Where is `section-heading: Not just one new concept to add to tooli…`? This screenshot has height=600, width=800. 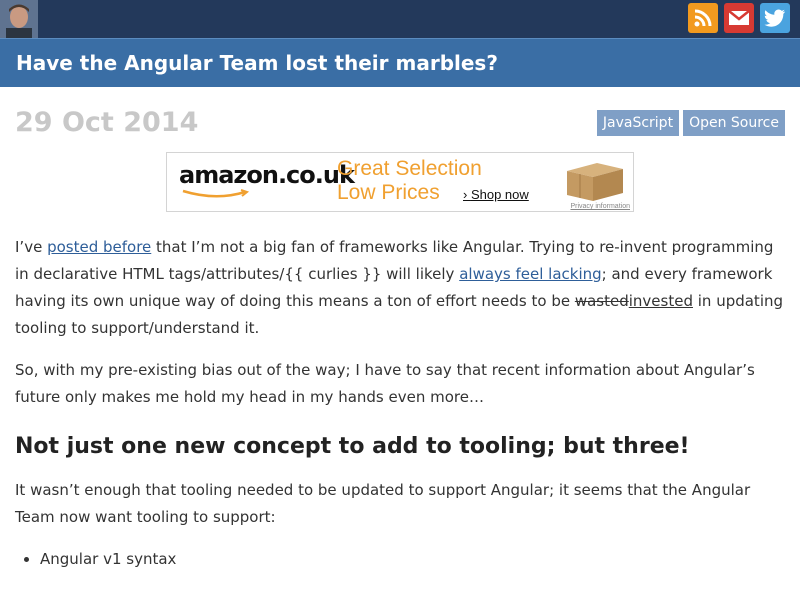 section-heading: Not just one new concept to add to tooli… is located at coordinates (352, 446).